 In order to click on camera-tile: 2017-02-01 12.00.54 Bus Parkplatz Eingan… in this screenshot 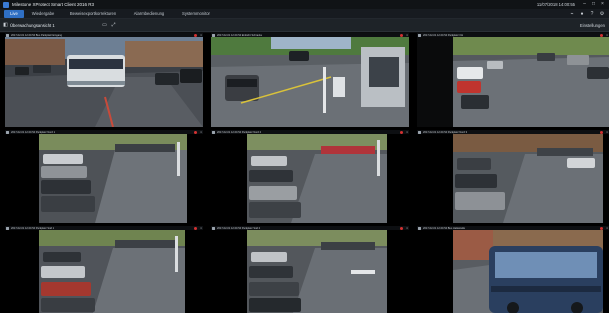, I will do `click(104, 80)`.